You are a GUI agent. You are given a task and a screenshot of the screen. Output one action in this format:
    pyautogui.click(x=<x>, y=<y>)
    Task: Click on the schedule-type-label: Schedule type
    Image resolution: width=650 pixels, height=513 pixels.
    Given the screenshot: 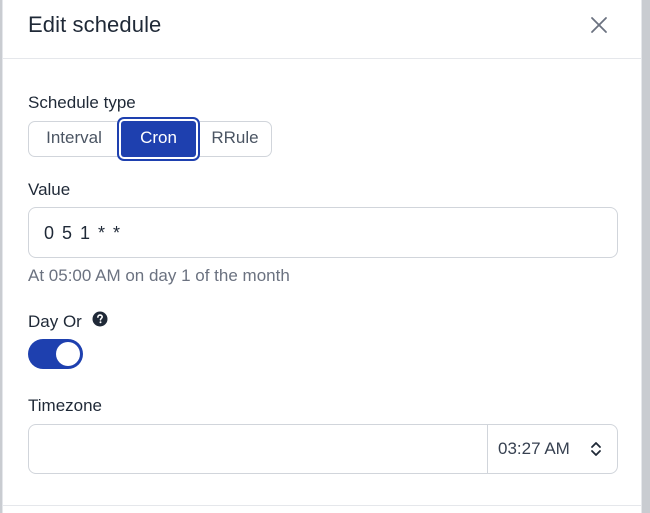 What is the action you would take?
    pyautogui.click(x=82, y=102)
    